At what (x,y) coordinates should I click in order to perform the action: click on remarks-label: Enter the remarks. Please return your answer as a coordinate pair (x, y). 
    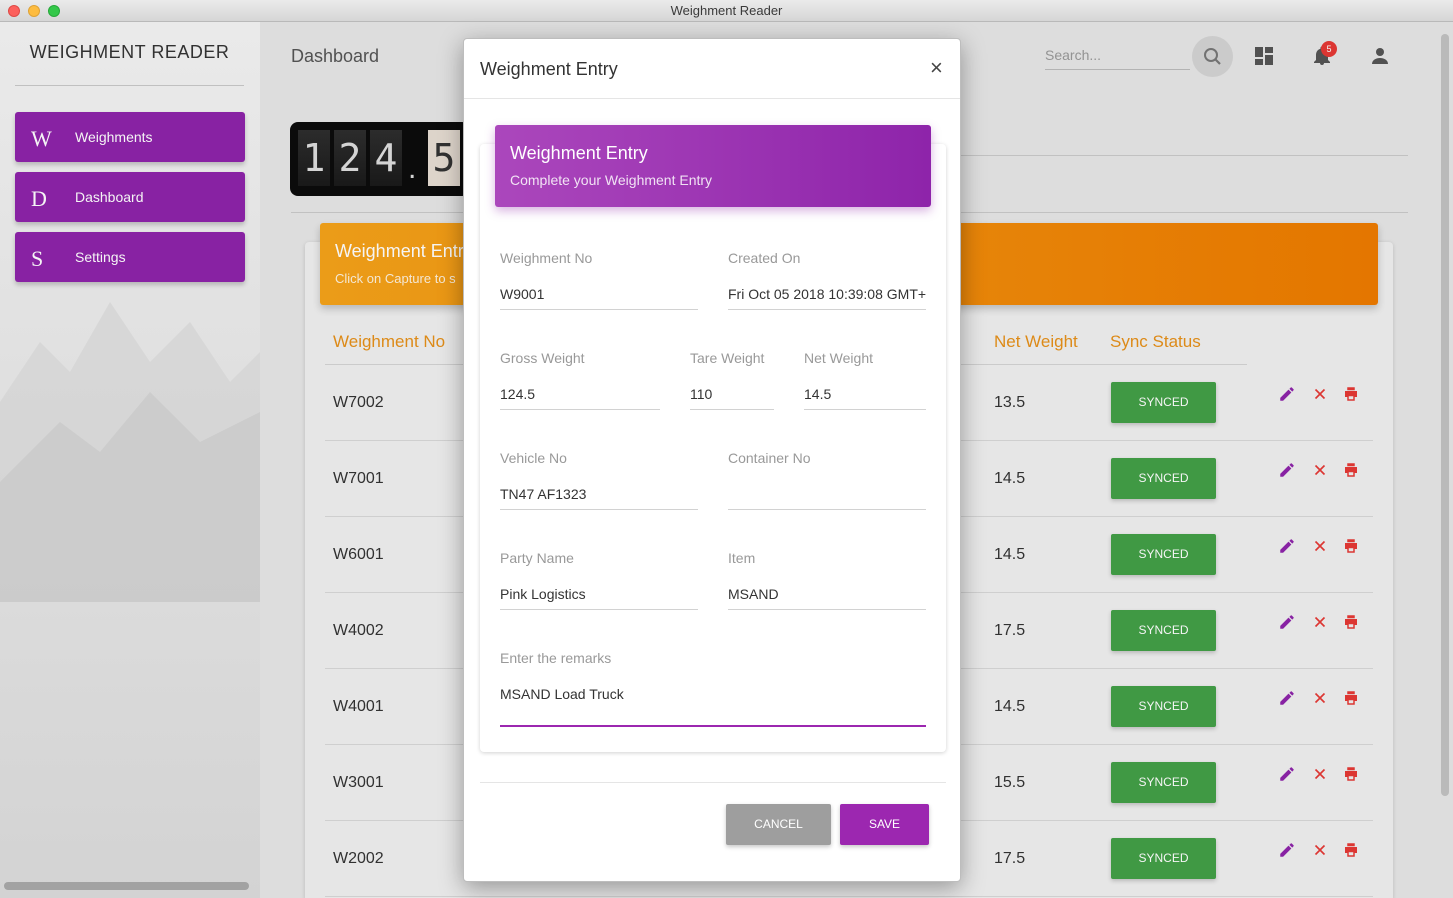
    Looking at the image, I should click on (556, 658).